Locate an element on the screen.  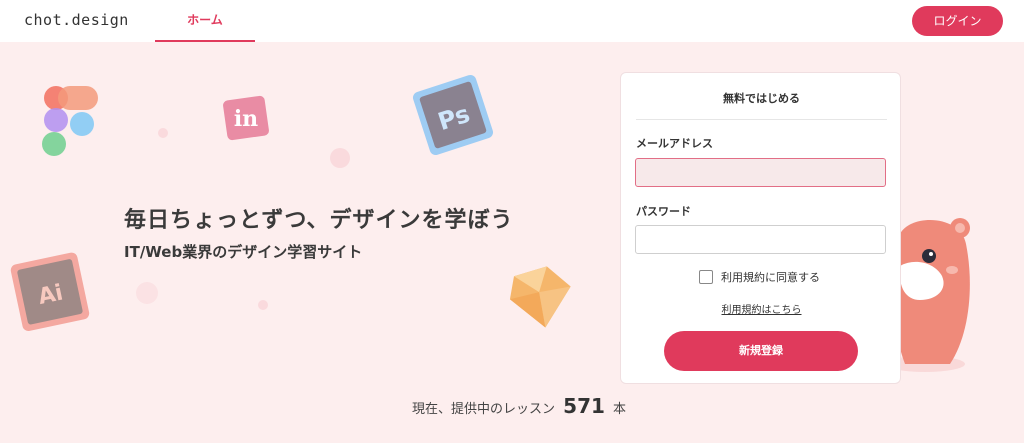
site-header: chot.design ホーム ログイン is located at coordinates (512, 21).